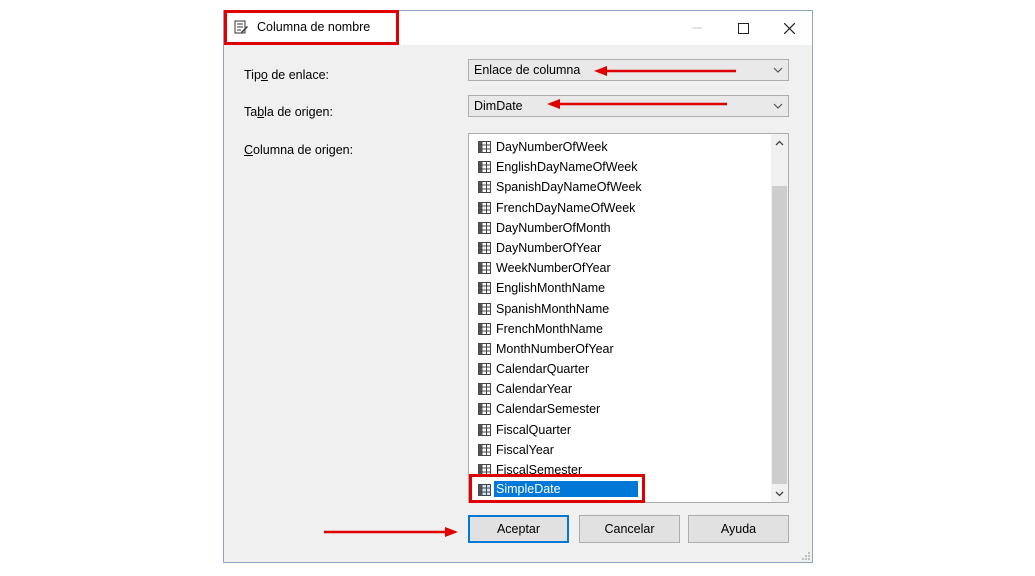  I want to click on source-column-label: Columna de origen:, so click(299, 150).